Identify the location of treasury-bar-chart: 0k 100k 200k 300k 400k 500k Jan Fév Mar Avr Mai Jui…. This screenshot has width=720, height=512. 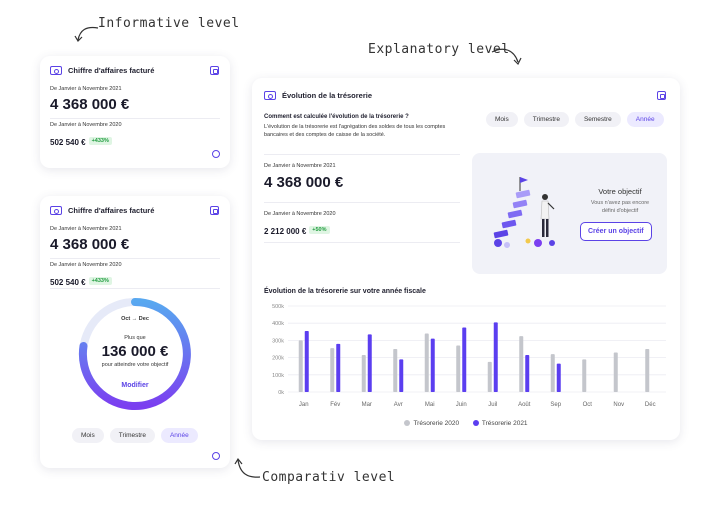
(469, 356).